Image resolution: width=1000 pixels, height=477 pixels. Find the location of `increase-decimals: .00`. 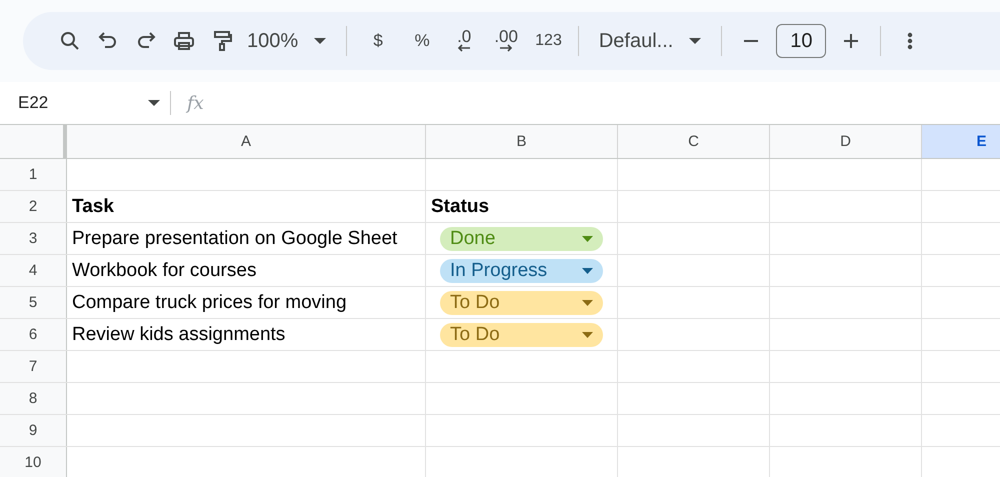

increase-decimals: .00 is located at coordinates (506, 41).